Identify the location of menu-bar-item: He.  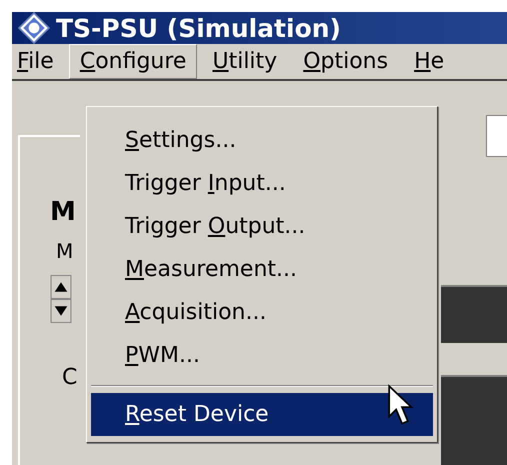
(429, 61).